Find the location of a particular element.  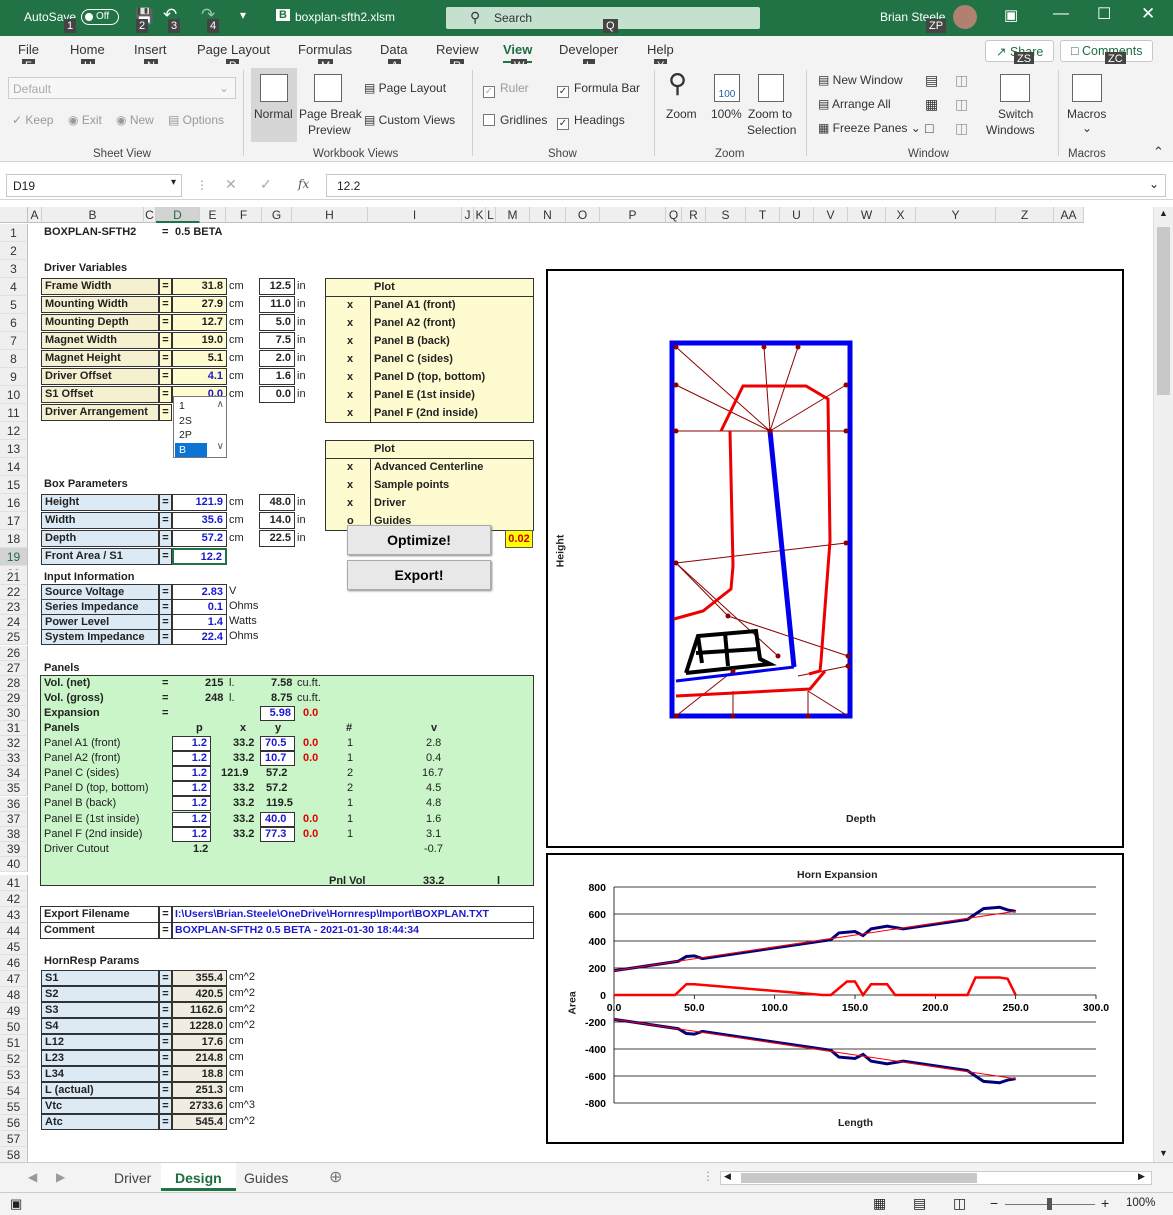

unhide-icon: □ is located at coordinates (929, 128).